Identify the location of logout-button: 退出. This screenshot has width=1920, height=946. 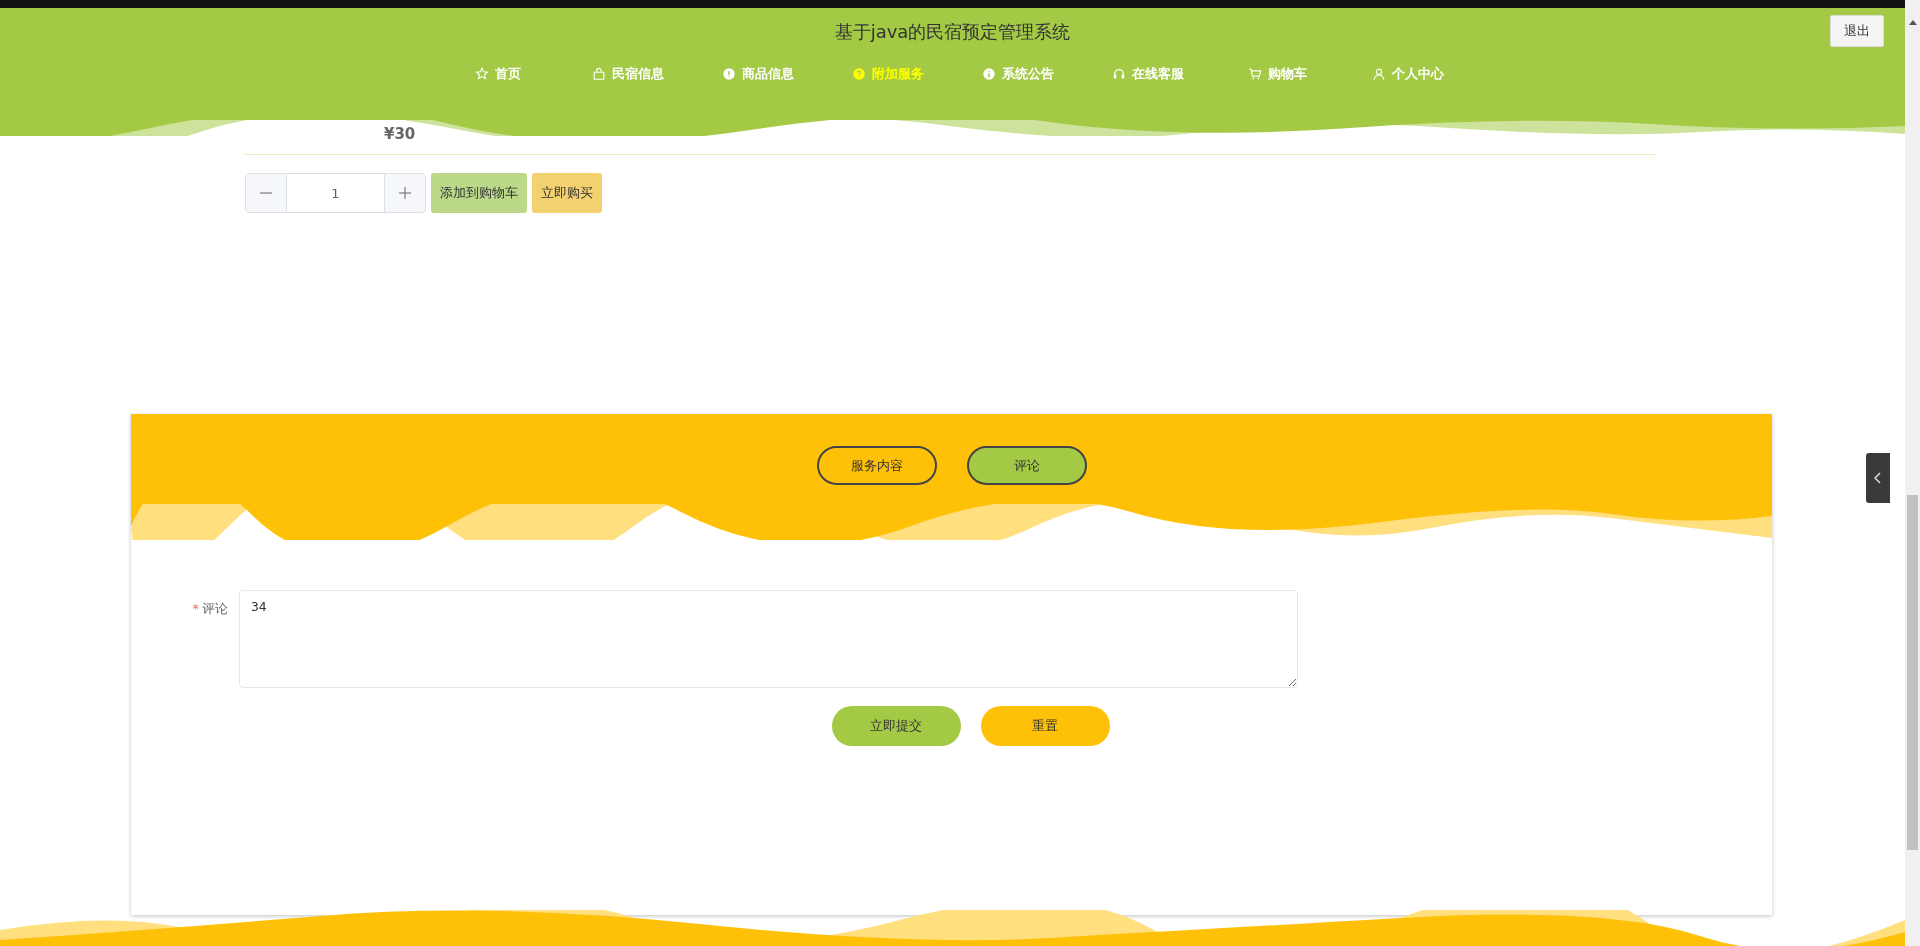
(1857, 31).